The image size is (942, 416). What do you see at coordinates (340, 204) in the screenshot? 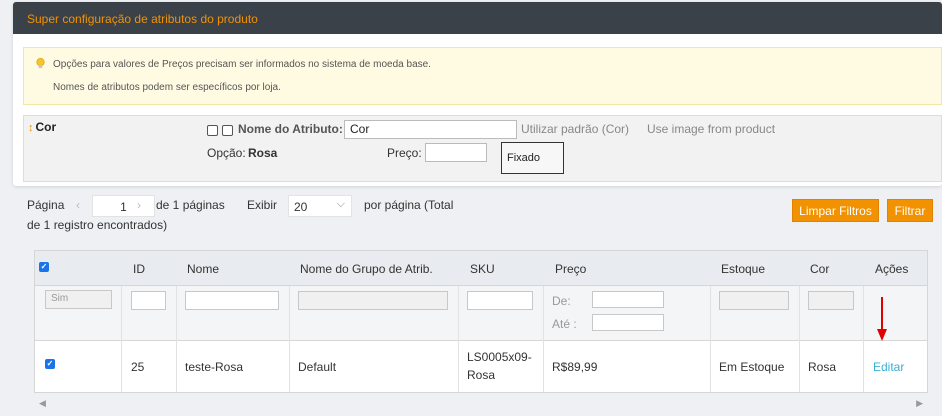
I see `chevron-down-icon: ⌵` at bounding box center [340, 204].